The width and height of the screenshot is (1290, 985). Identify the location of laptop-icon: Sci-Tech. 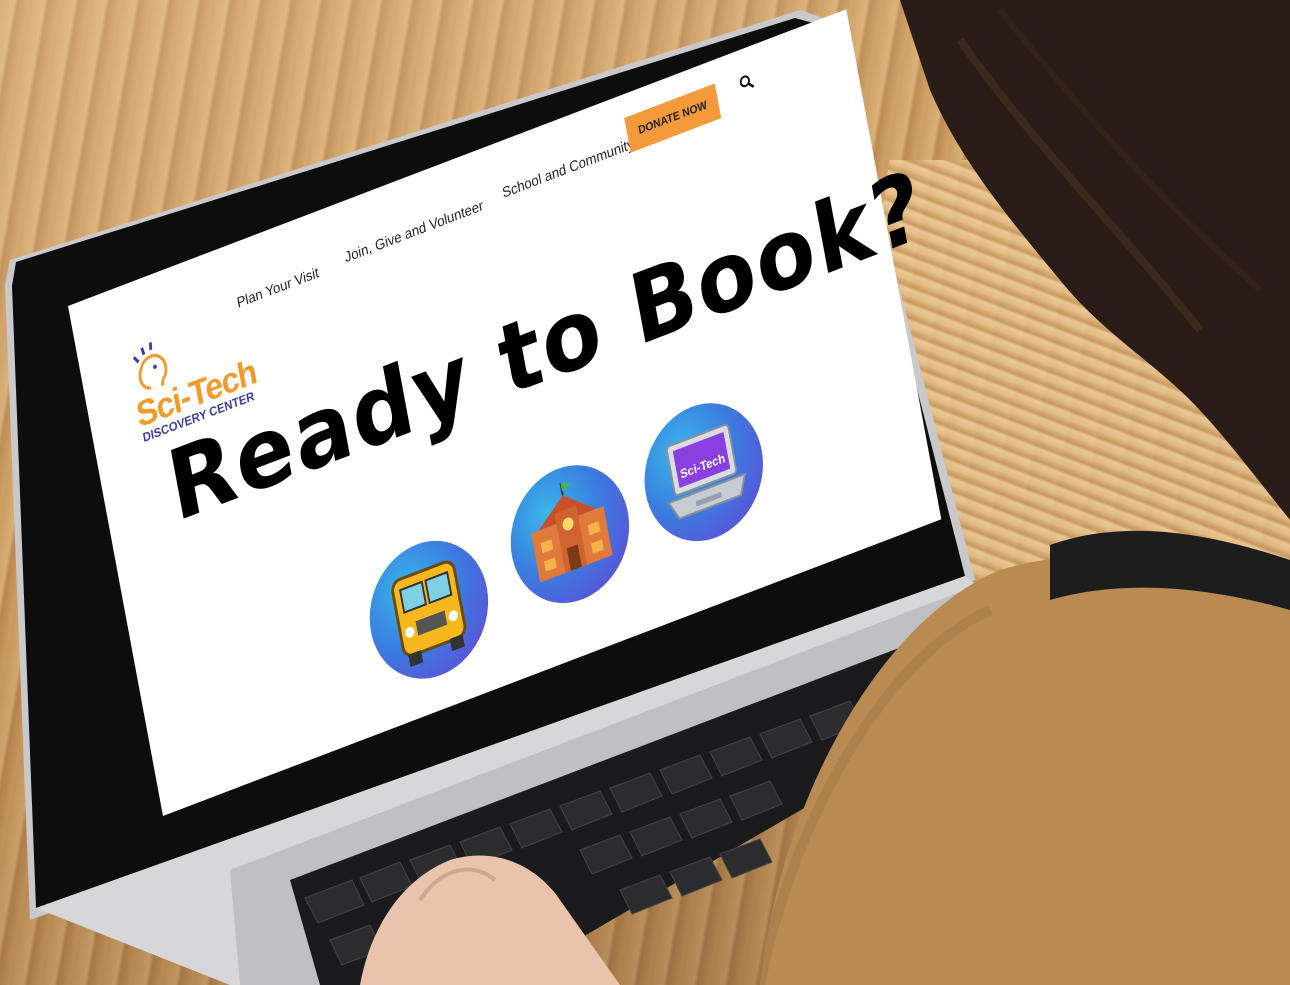
(703, 472).